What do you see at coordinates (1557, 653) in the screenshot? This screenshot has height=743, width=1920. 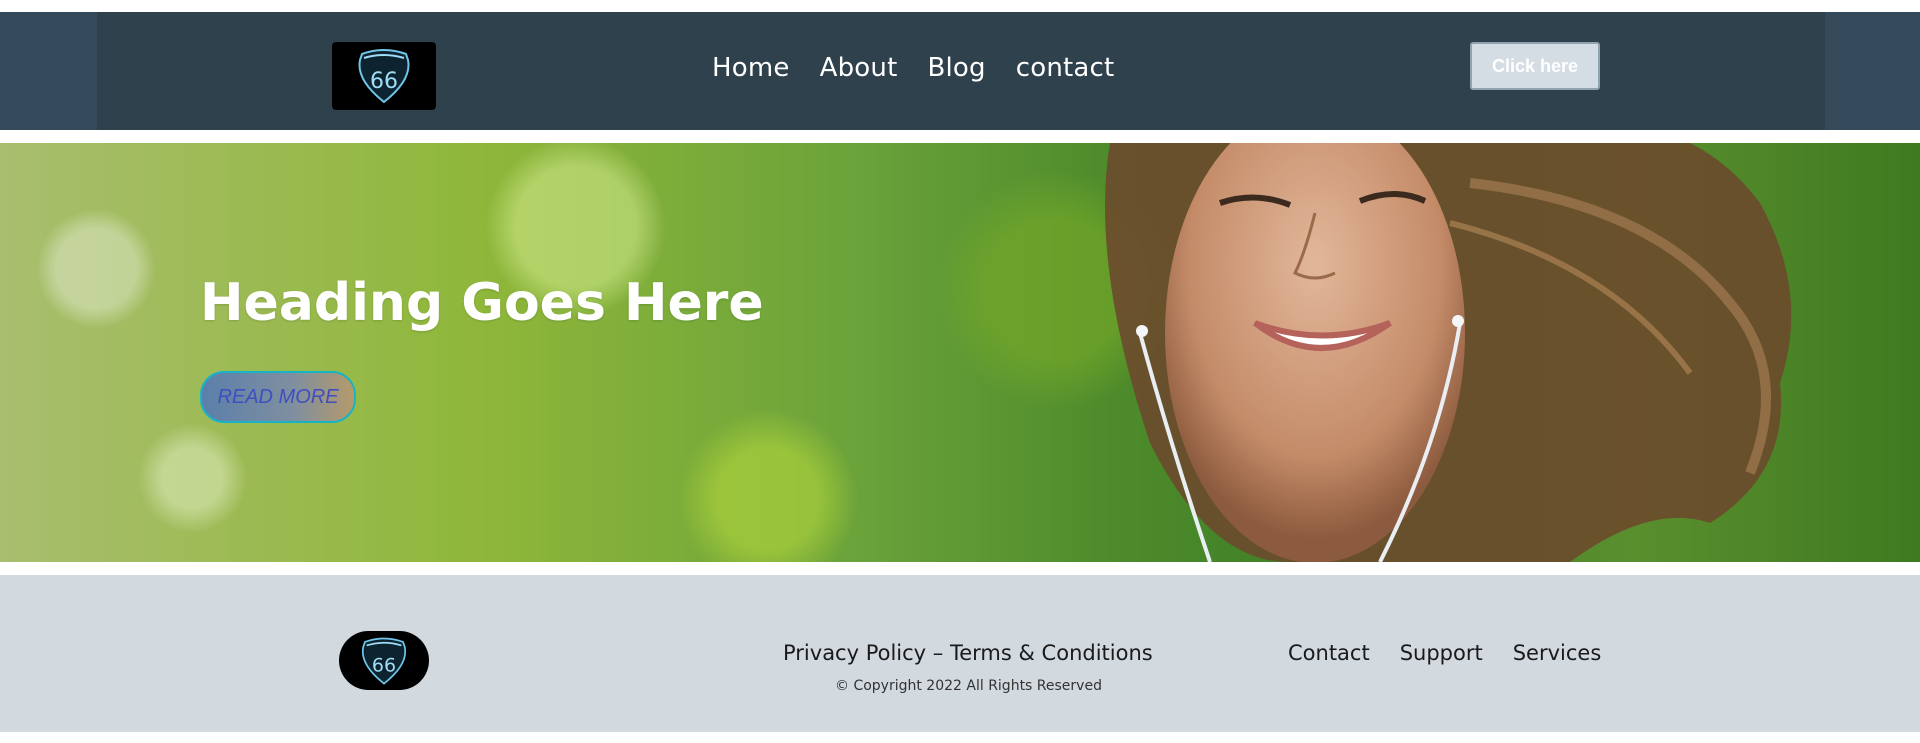 I see `footer-services-link: Services` at bounding box center [1557, 653].